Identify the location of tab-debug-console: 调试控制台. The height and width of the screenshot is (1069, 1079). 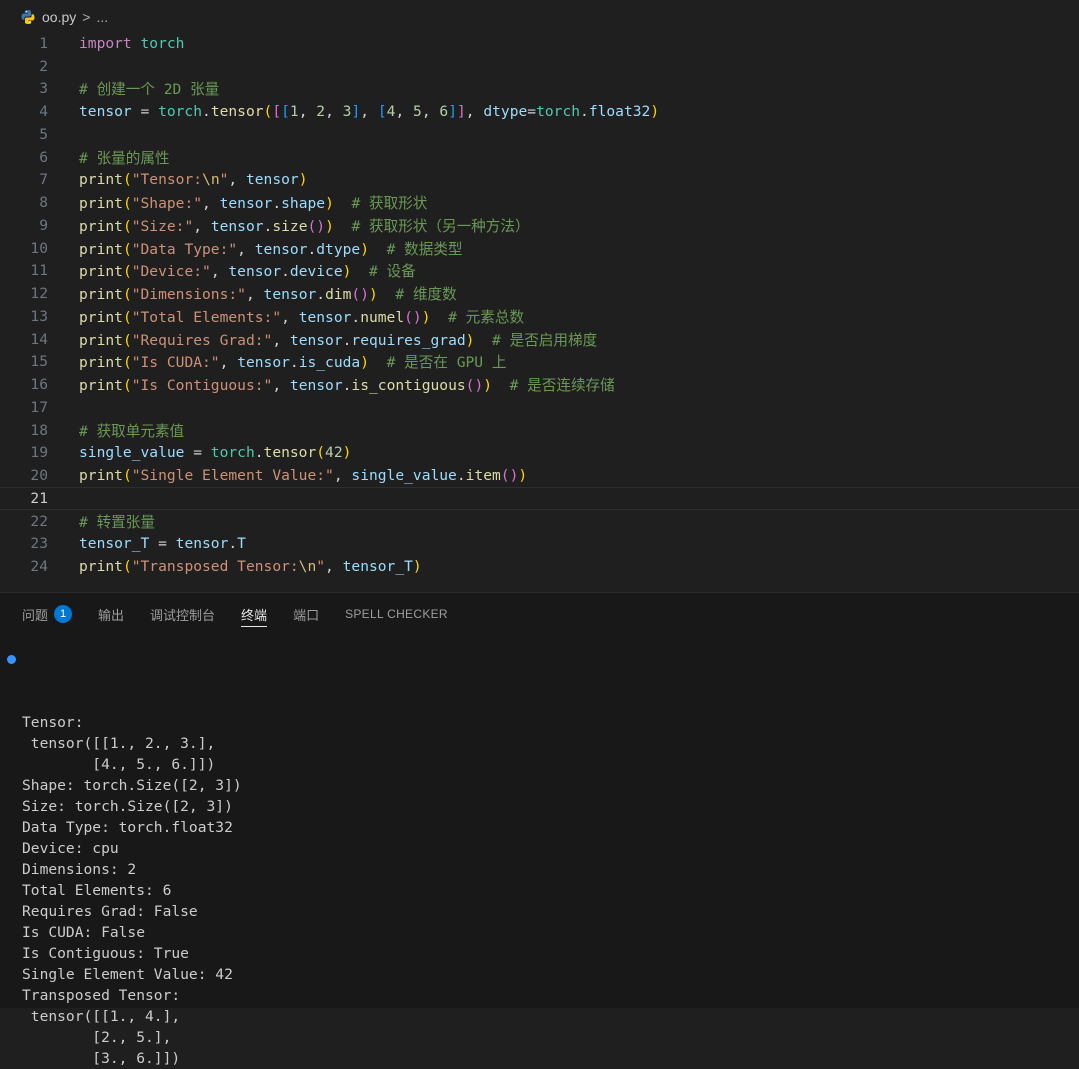
(182, 614).